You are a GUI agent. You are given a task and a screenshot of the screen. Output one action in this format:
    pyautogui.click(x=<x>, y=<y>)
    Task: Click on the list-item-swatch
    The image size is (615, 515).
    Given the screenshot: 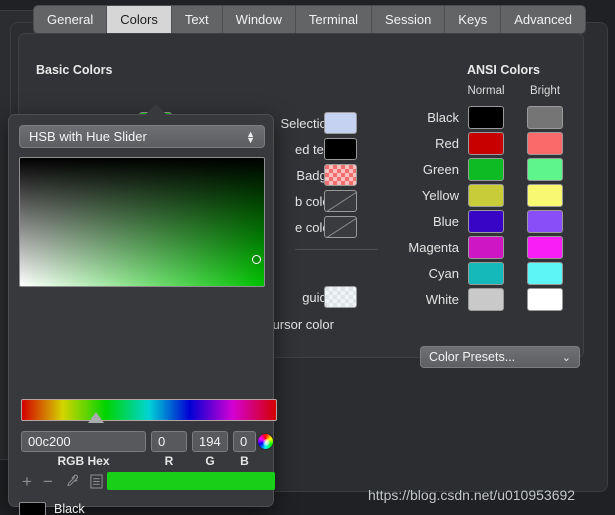 What is the action you would take?
    pyautogui.click(x=32, y=508)
    